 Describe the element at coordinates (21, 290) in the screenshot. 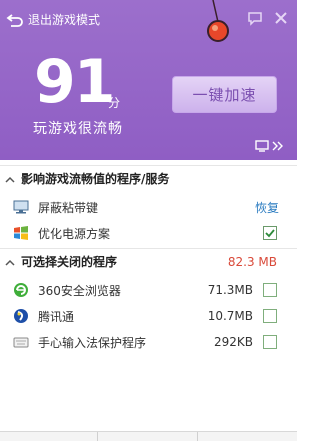

I see `browser-360-icon` at that location.